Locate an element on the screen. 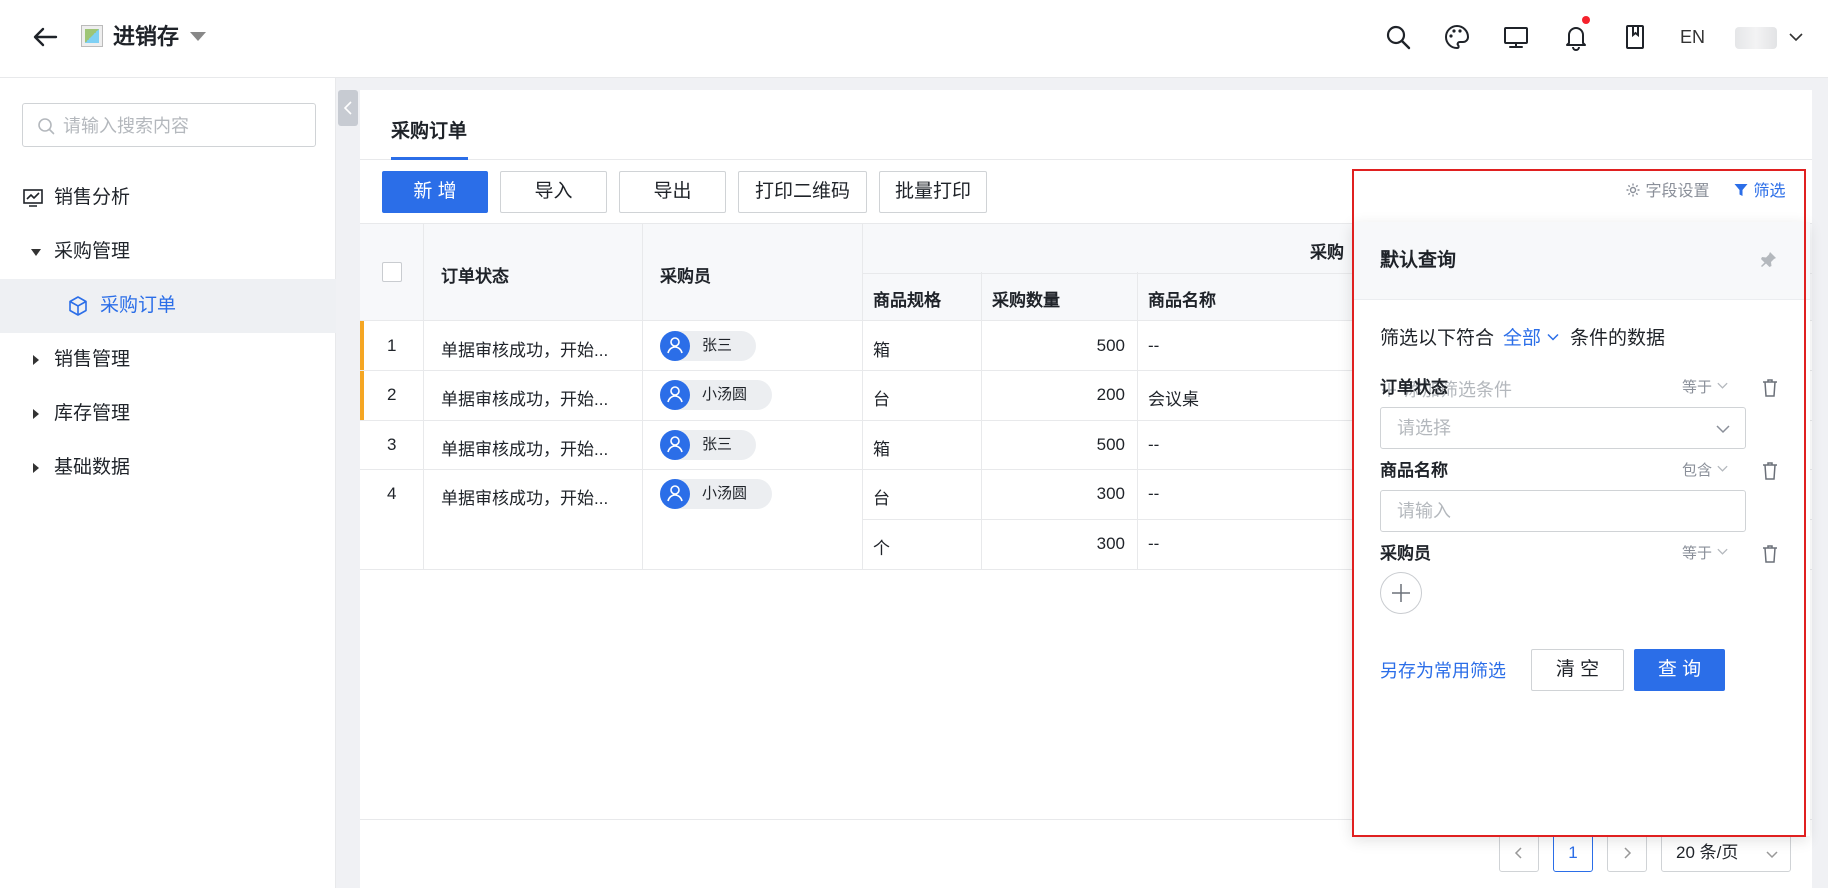 The width and height of the screenshot is (1828, 888). plus-icon is located at coordinates (1401, 593).